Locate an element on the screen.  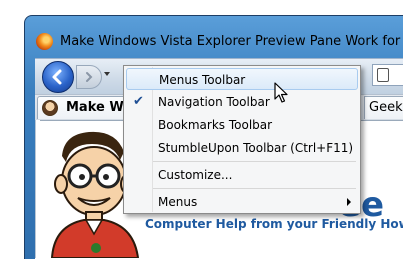
menu-item-label: StumbleUpon Toolbar (Ctrl+F11) is located at coordinates (256, 148).